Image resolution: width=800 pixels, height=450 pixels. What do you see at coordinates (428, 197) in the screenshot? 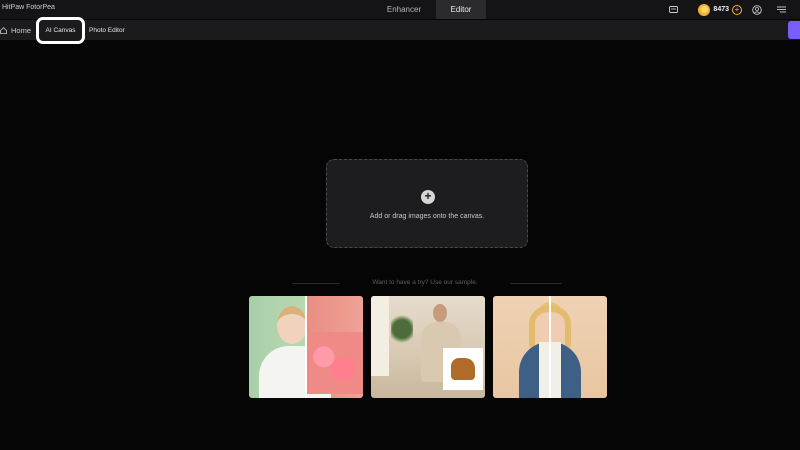
I see `add-image-icon: +` at bounding box center [428, 197].